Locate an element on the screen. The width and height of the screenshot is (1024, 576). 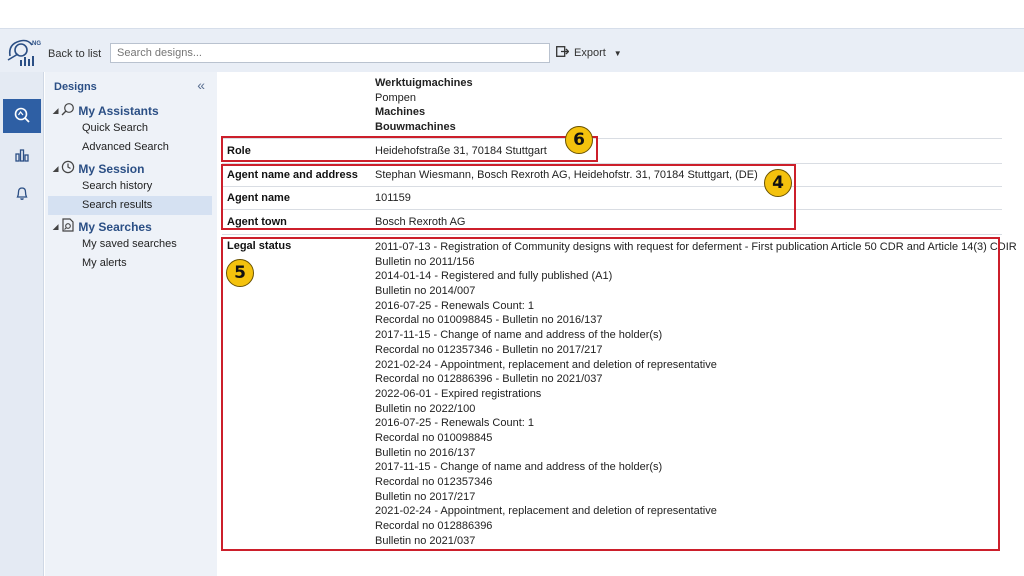
sidebar-item-search-results: Search results is located at coordinates (130, 205).